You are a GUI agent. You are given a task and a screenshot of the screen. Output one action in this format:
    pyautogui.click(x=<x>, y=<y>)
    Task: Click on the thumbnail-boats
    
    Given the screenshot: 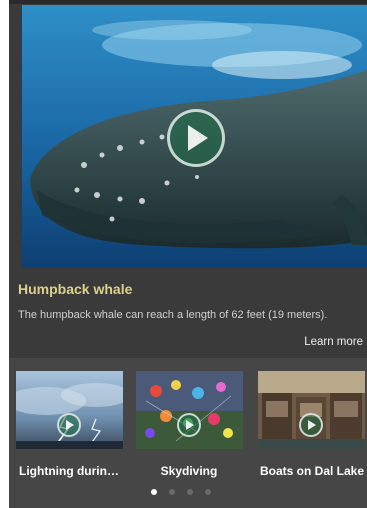 What is the action you would take?
    pyautogui.click(x=311, y=410)
    